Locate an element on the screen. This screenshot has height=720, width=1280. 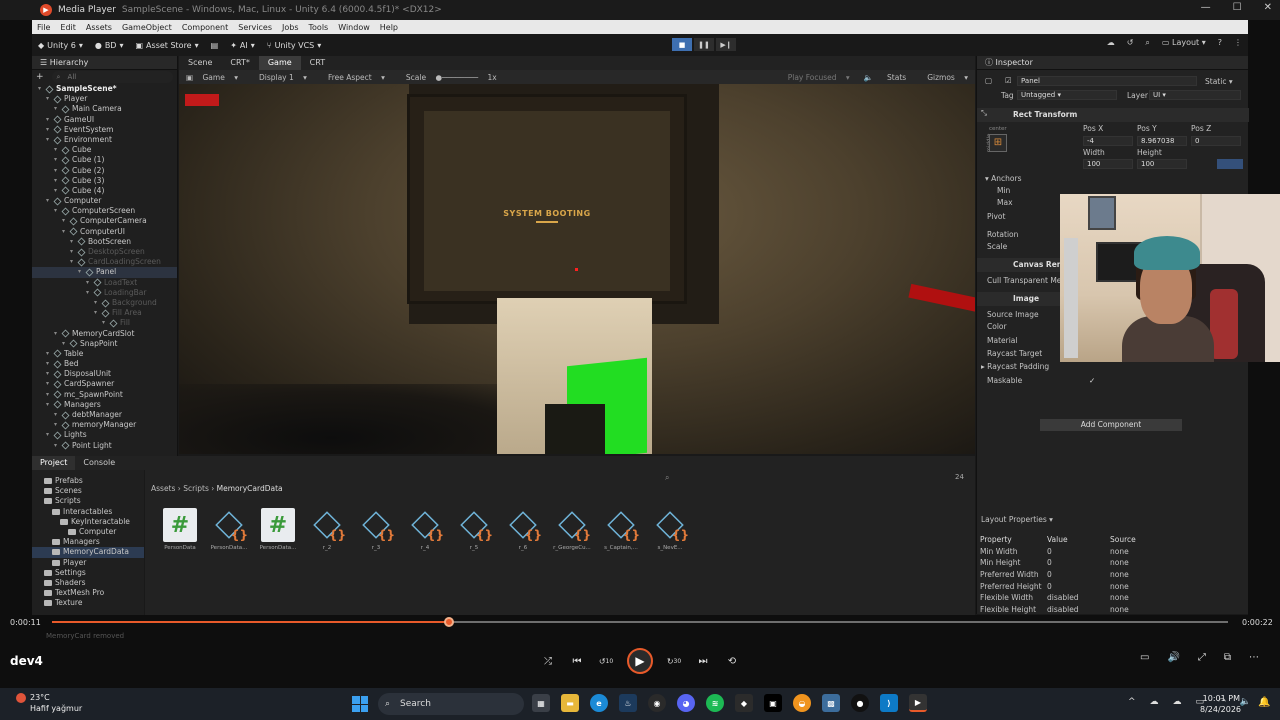
anchors-foldout: ▾ Anchors is located at coordinates (1003, 178).